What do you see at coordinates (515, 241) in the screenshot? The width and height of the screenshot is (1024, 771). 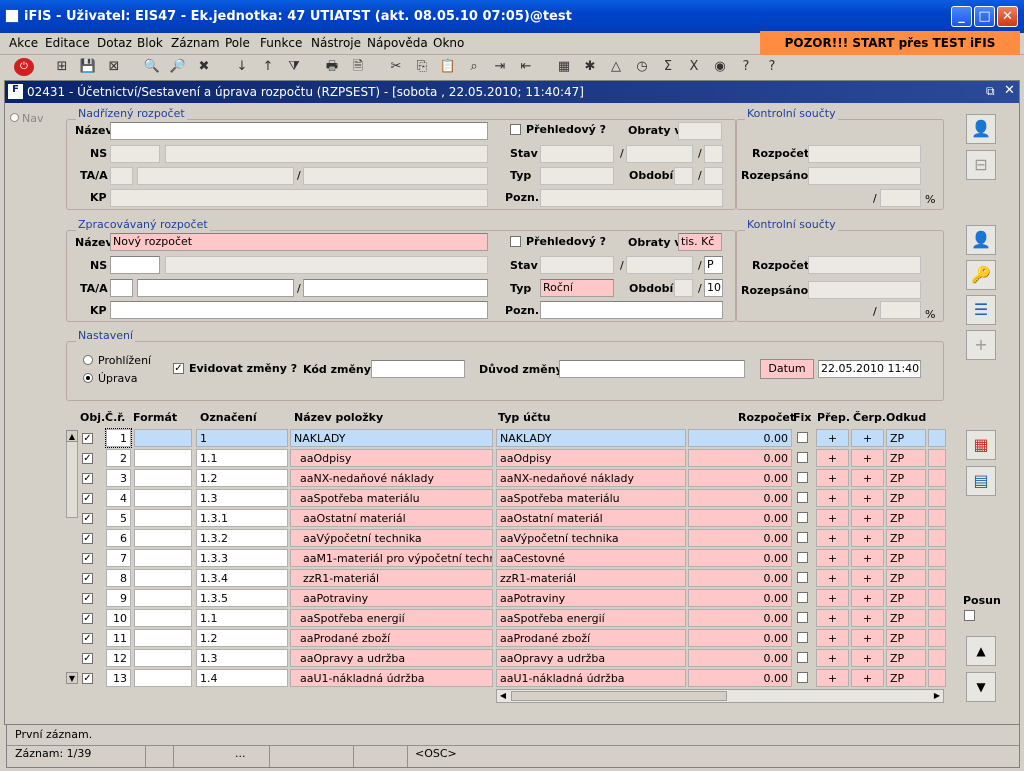 I see `current-prehled-checkbox` at bounding box center [515, 241].